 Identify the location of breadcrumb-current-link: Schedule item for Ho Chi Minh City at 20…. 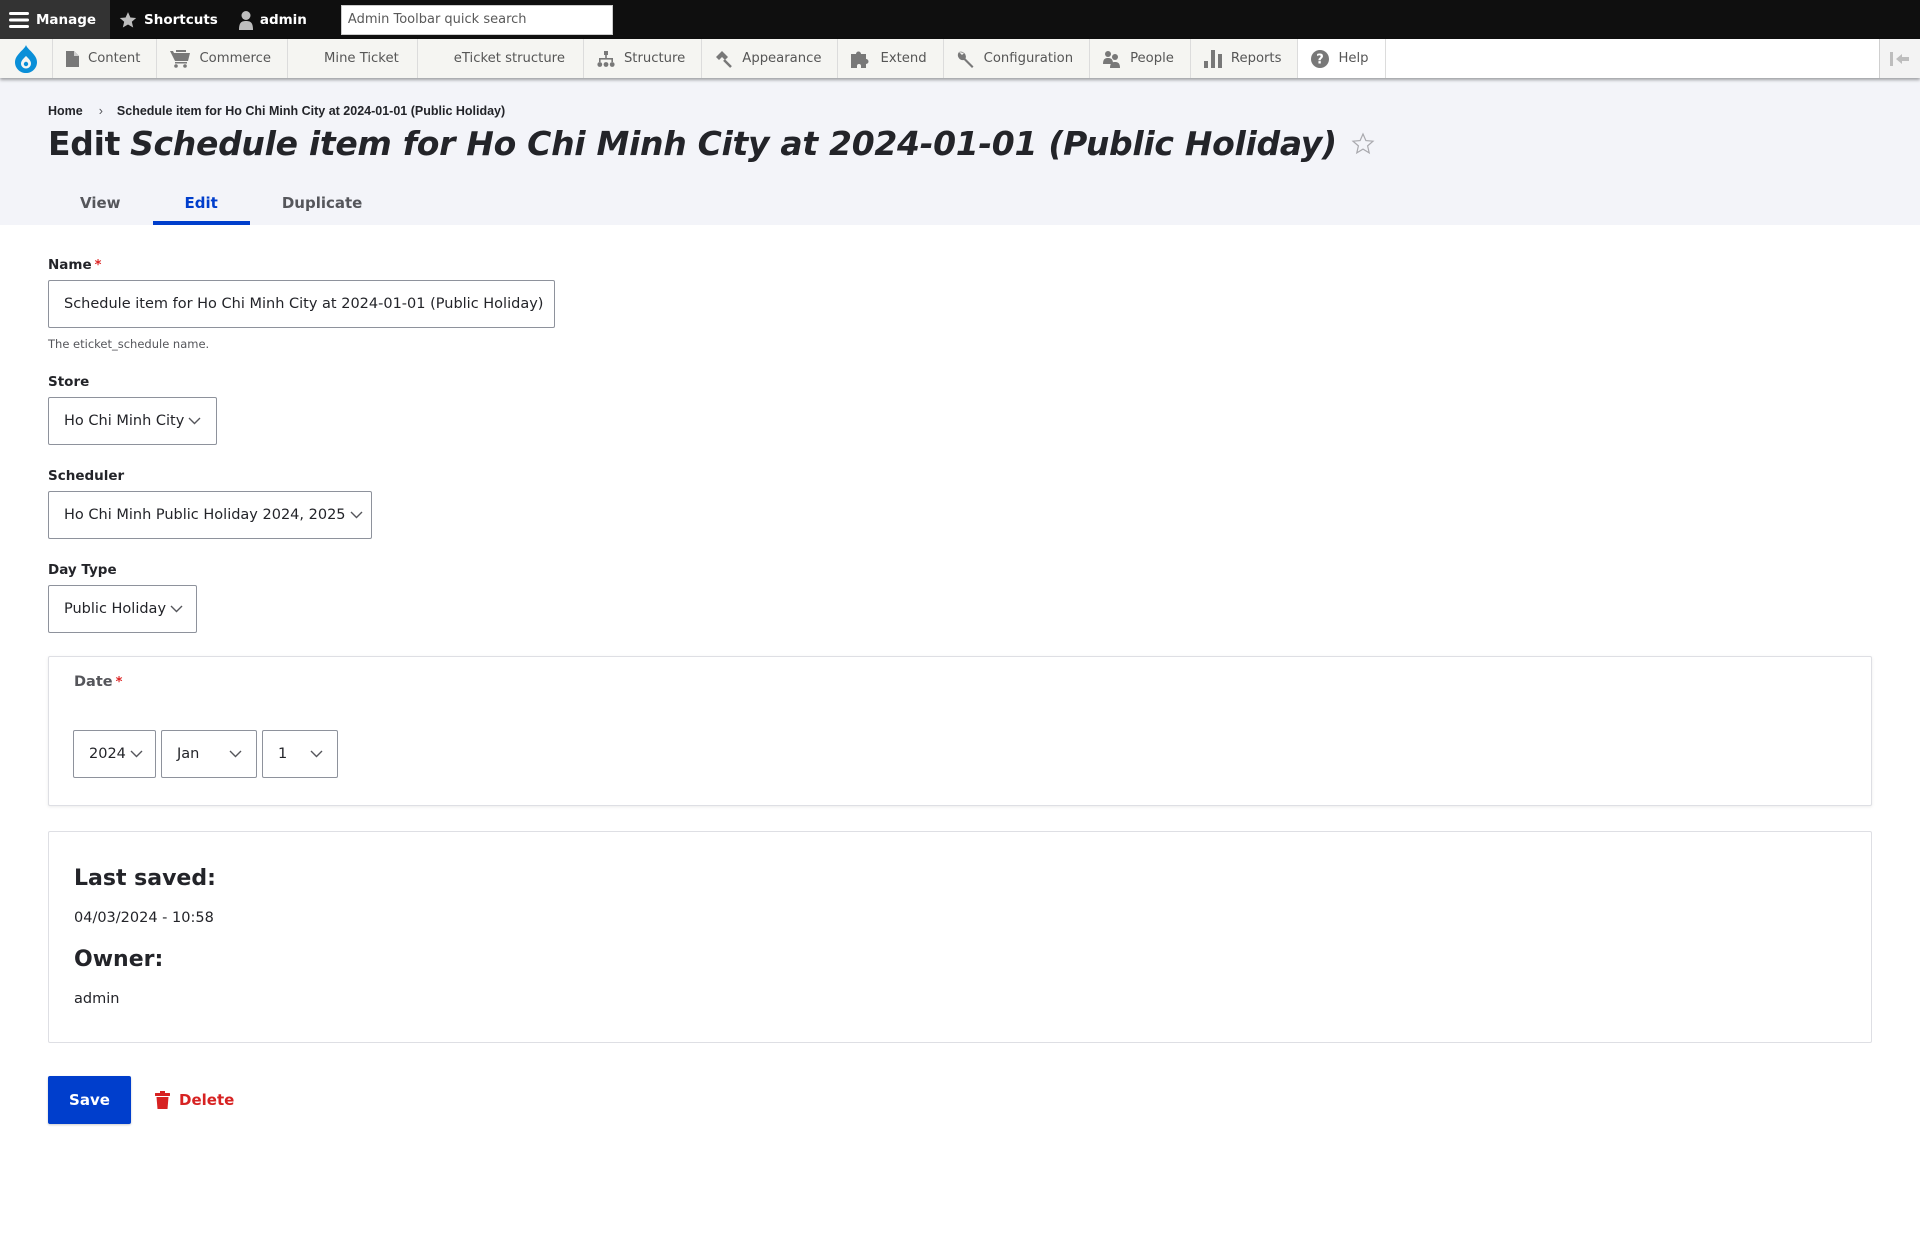
(311, 111).